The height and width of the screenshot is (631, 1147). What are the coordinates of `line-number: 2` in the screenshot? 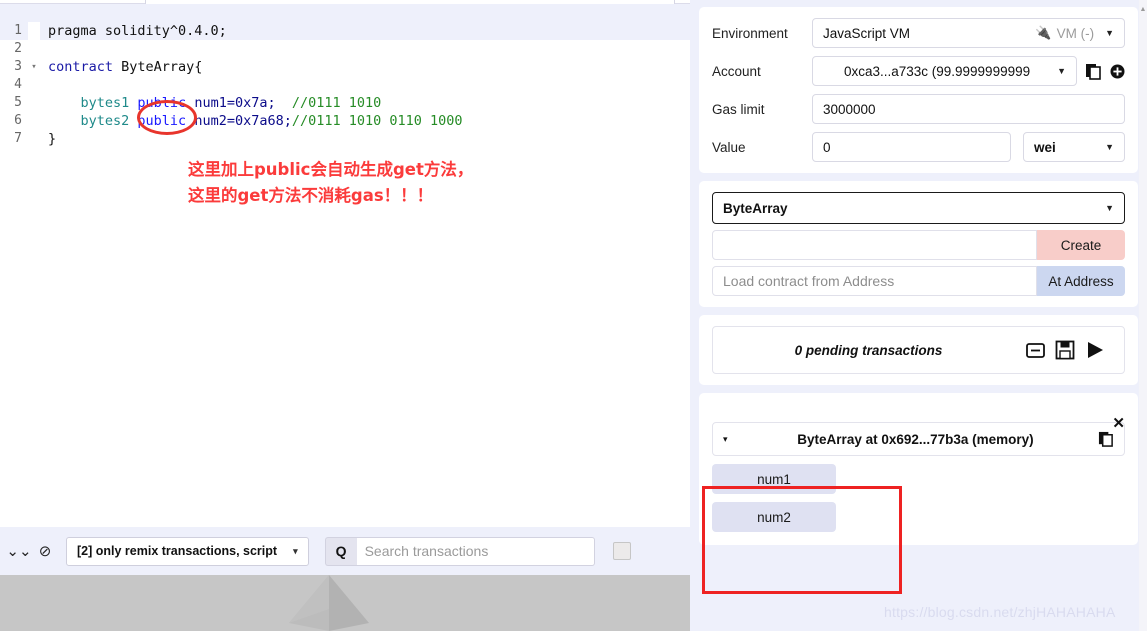 It's located at (14, 49).